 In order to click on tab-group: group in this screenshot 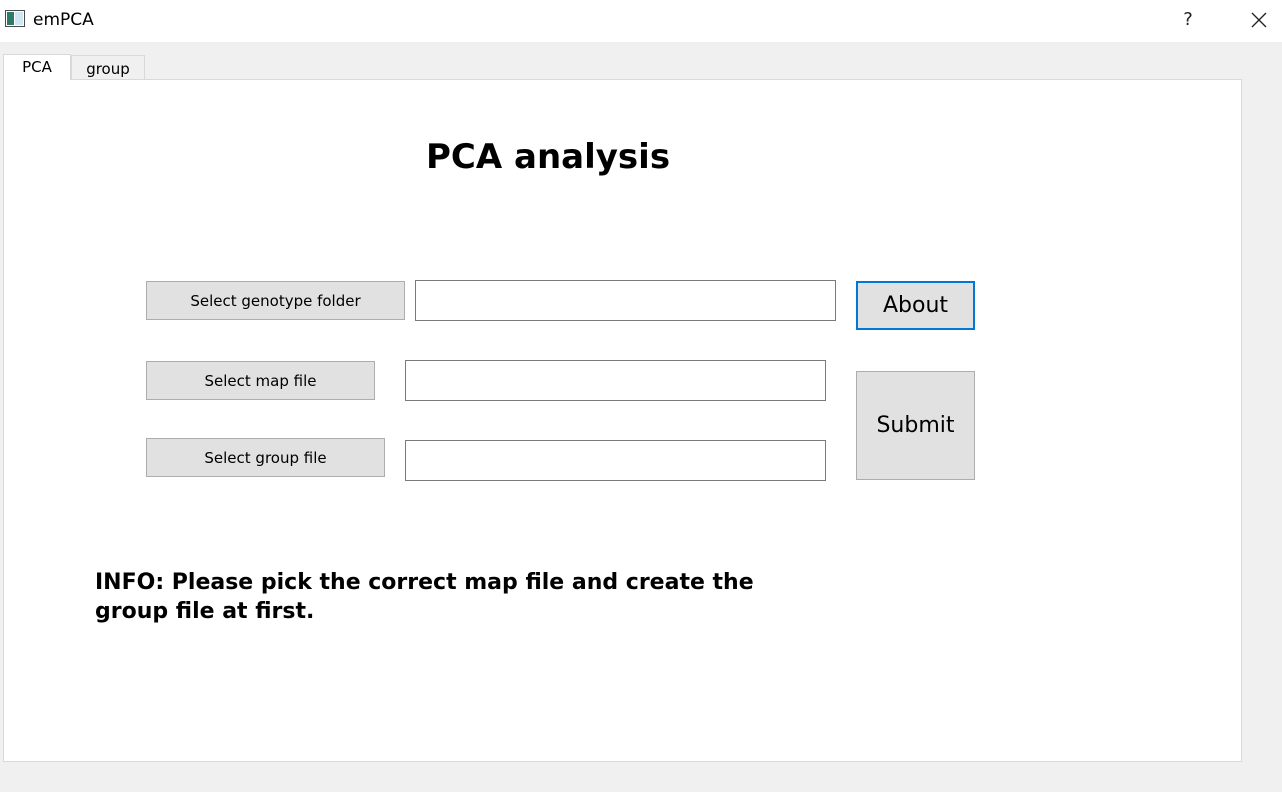, I will do `click(108, 67)`.